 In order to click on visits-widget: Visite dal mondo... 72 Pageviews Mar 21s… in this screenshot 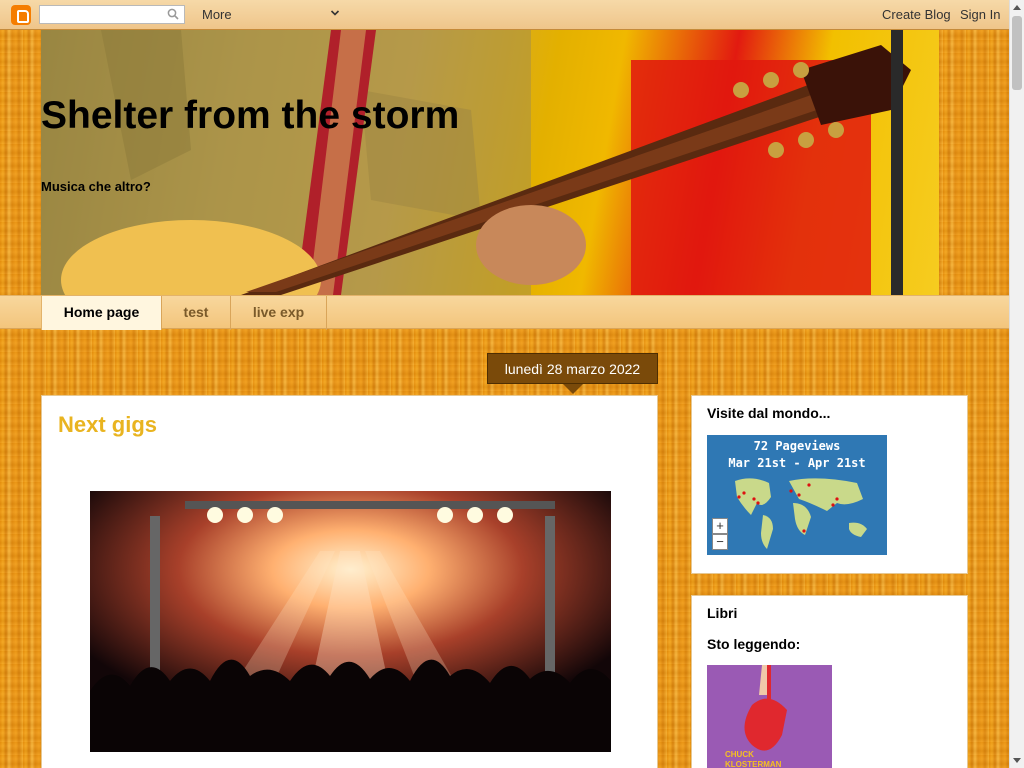, I will do `click(829, 484)`.